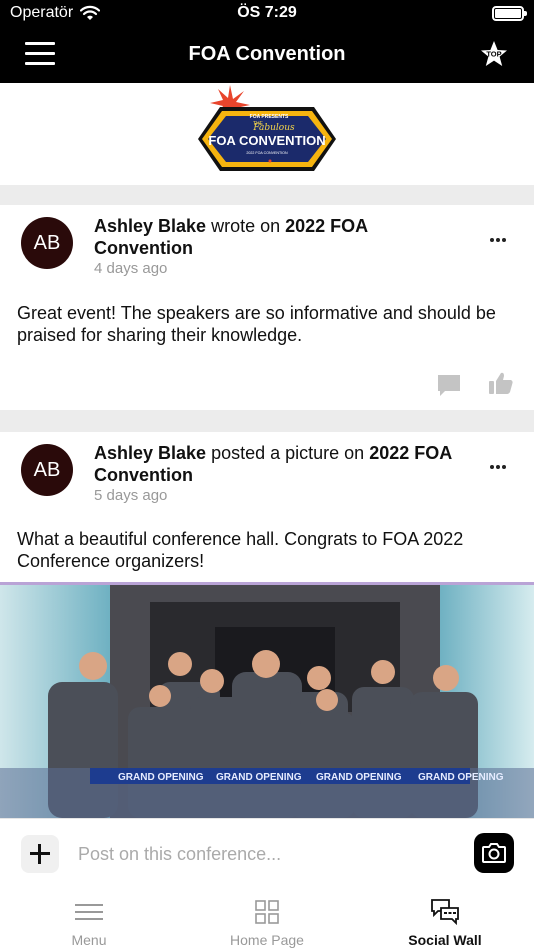 The width and height of the screenshot is (534, 950). I want to click on grid-icon, so click(267, 912).